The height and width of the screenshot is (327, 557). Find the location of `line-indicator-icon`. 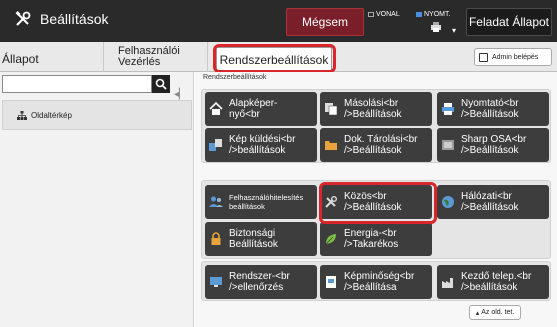

line-indicator-icon is located at coordinates (371, 14).